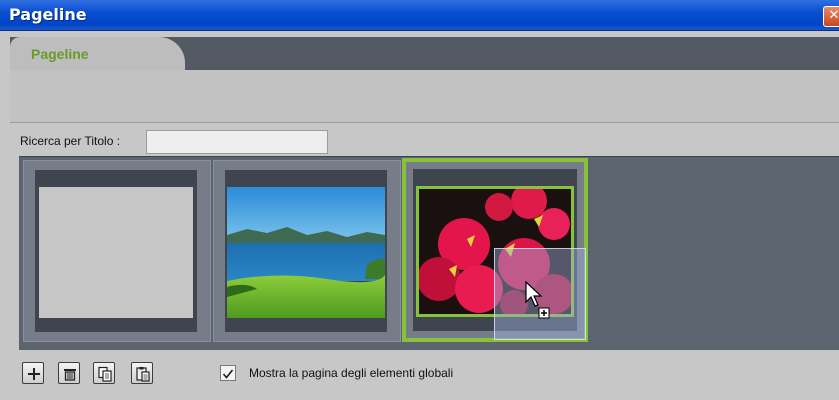 Image resolution: width=839 pixels, height=400 pixels. I want to click on tab-label: Pageline, so click(60, 54).